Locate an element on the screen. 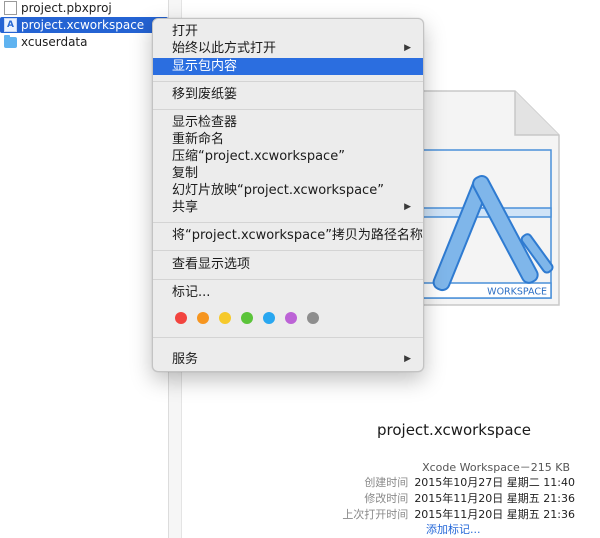 The height and width of the screenshot is (538, 600). icon-label: WORKSPACE is located at coordinates (517, 292).